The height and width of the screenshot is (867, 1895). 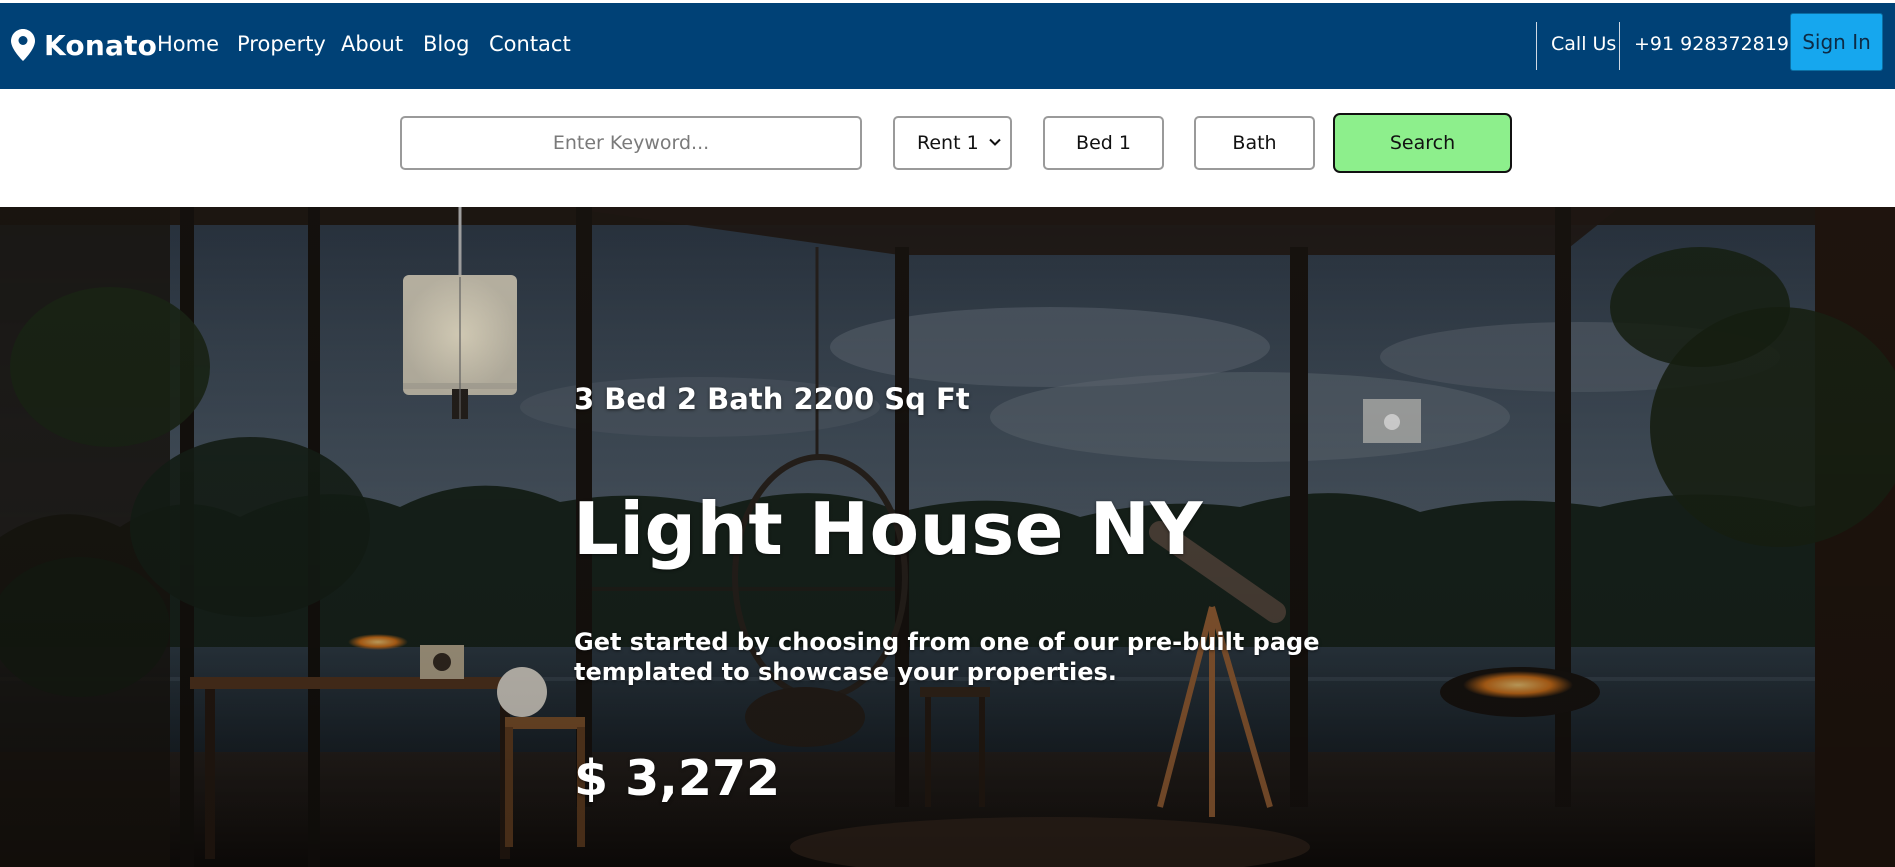 I want to click on property-features: 3 Bed 2 Bath 2200 Sq Ft, so click(x=772, y=399).